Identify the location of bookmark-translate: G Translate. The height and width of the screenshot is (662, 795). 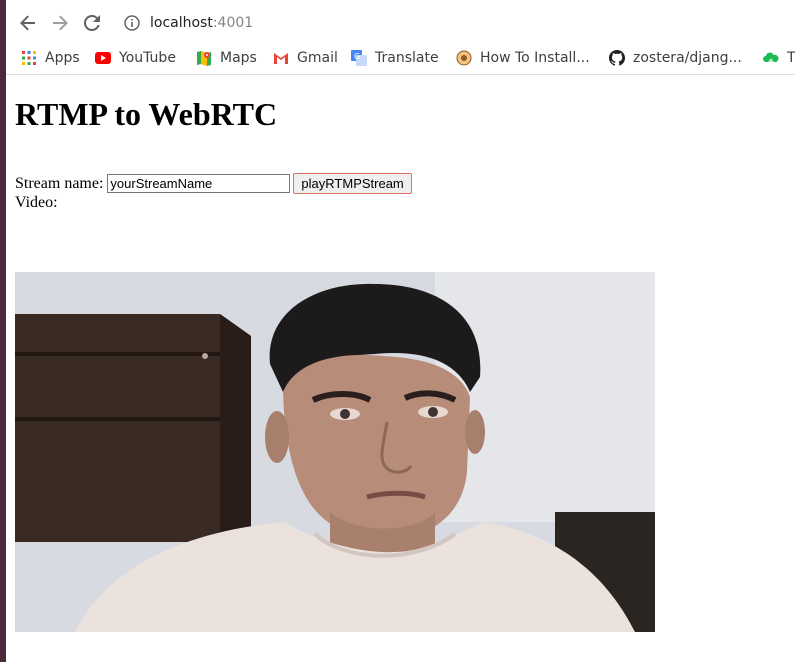
(395, 58).